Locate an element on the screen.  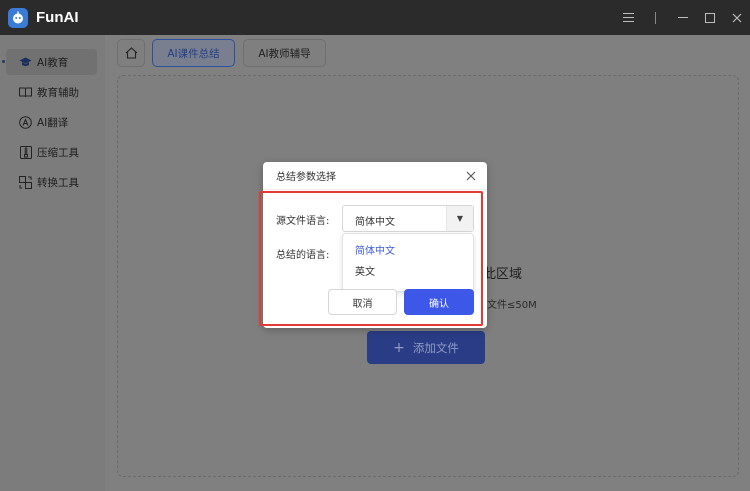
separator-icon is located at coordinates (655, 17).